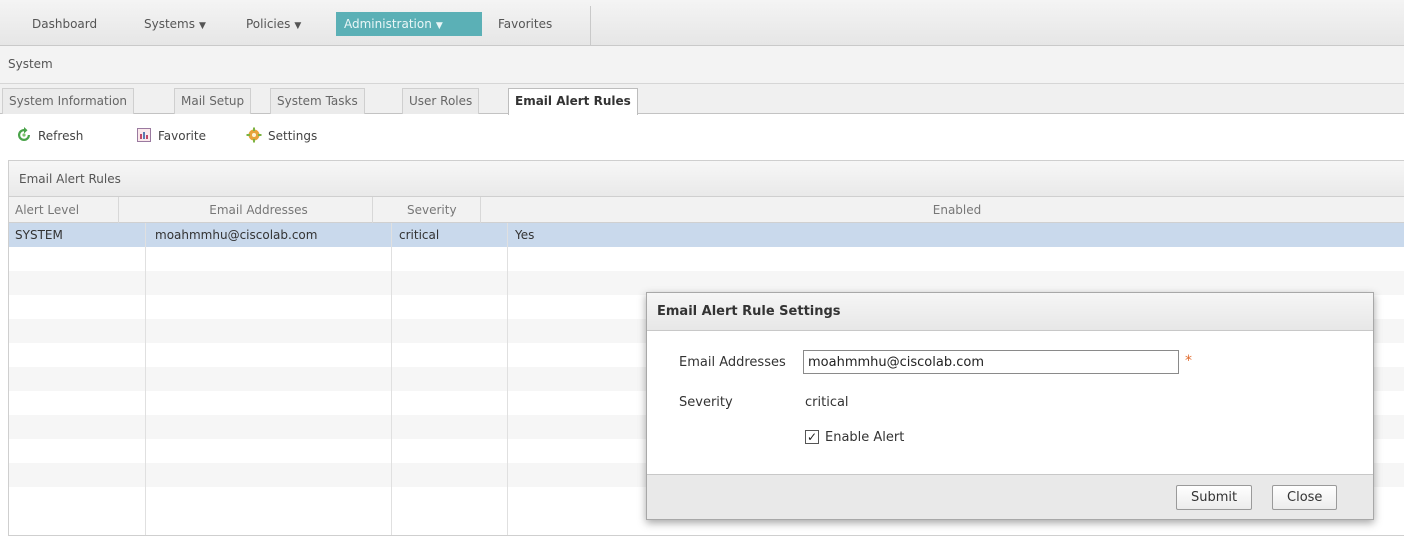  Describe the element at coordinates (388, 24) in the screenshot. I see `nav-administration-label: Administration` at that location.